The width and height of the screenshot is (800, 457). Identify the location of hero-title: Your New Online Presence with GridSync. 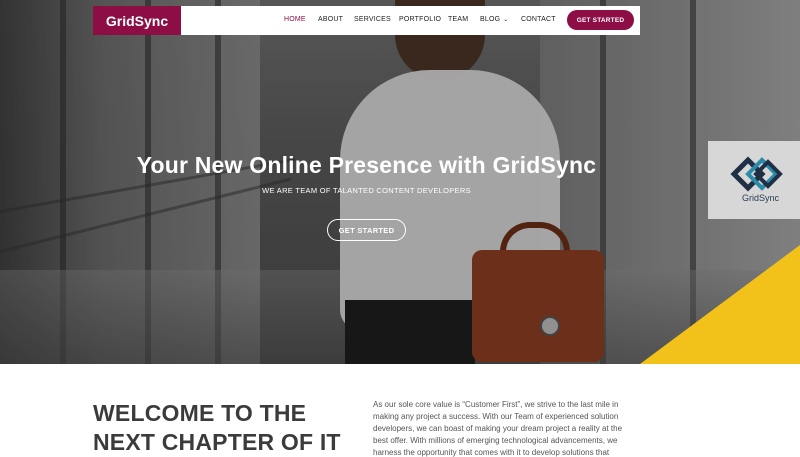
(366, 165).